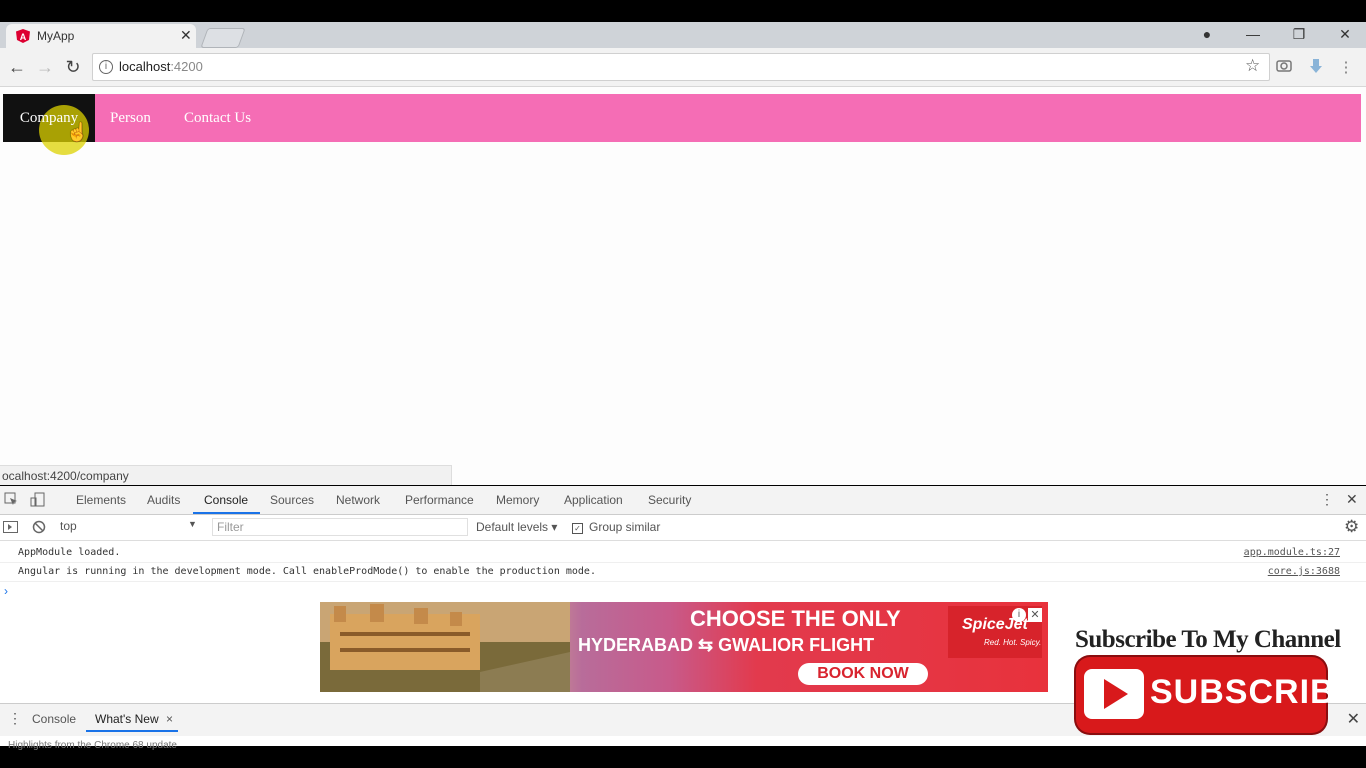 Image resolution: width=1366 pixels, height=768 pixels. I want to click on inspect-element-icon, so click(11, 499).